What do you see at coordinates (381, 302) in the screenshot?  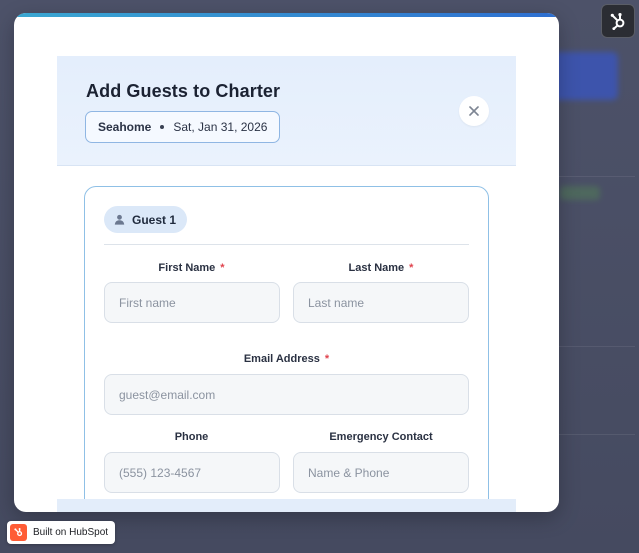 I see `last-name-input` at bounding box center [381, 302].